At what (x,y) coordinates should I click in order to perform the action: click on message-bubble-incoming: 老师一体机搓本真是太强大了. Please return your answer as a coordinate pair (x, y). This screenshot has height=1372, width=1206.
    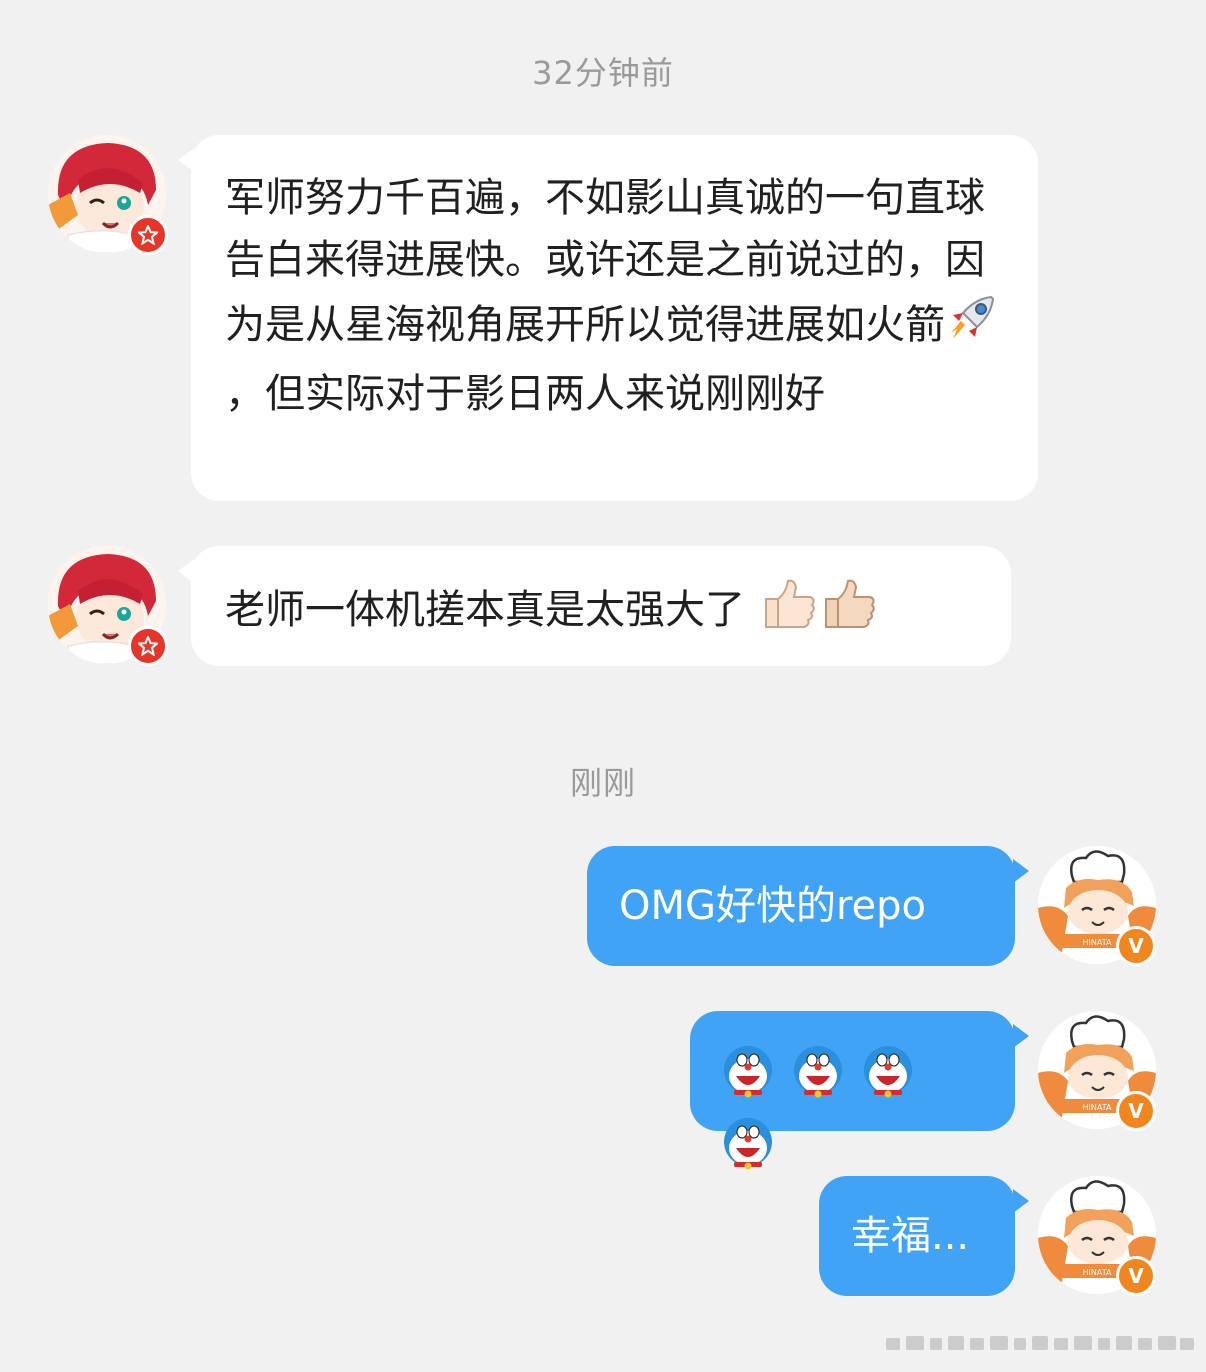
    Looking at the image, I should click on (601, 606).